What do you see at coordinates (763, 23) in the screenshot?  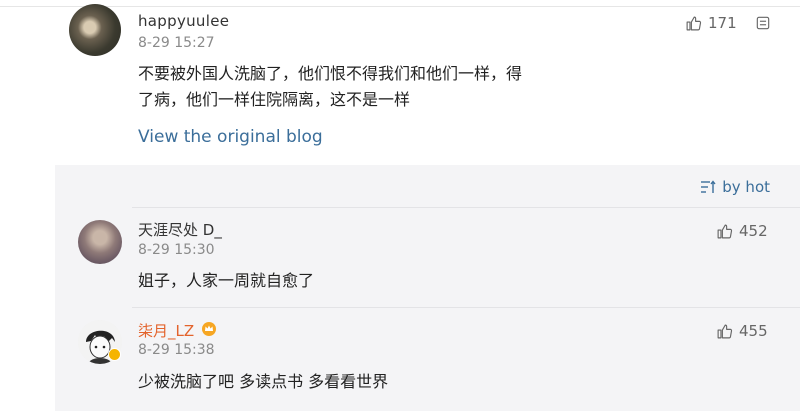 I see `comment-menu-icon` at bounding box center [763, 23].